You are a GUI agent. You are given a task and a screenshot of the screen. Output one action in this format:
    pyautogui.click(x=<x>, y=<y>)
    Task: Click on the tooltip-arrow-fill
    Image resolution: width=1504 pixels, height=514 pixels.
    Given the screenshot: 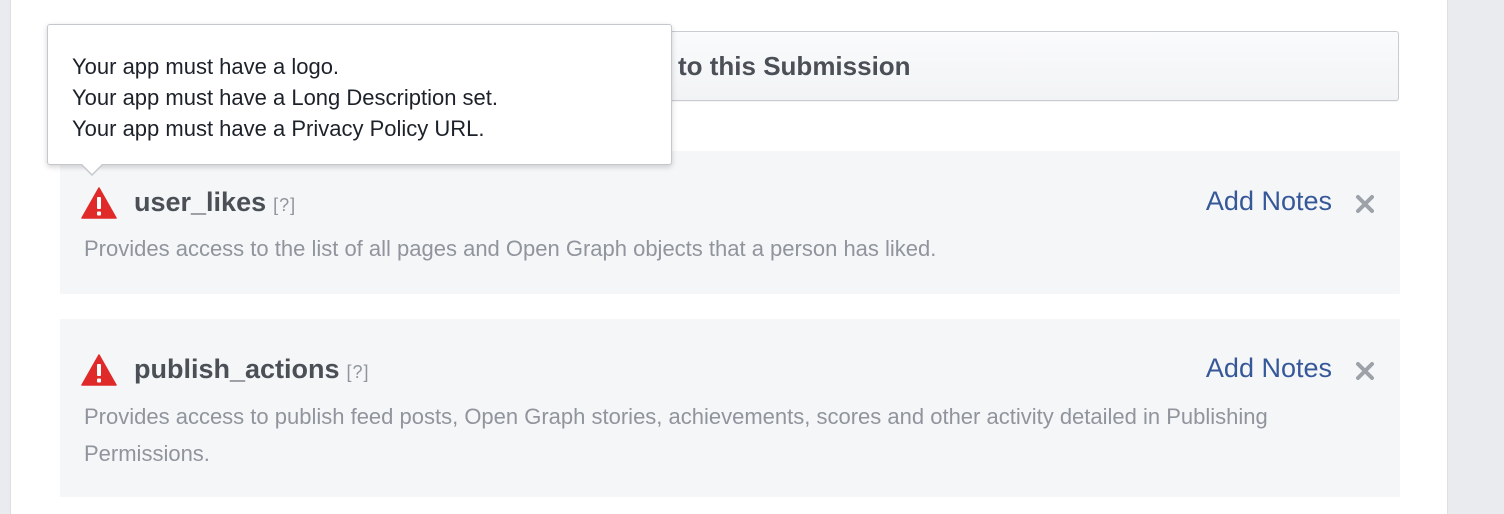 What is the action you would take?
    pyautogui.click(x=92, y=168)
    